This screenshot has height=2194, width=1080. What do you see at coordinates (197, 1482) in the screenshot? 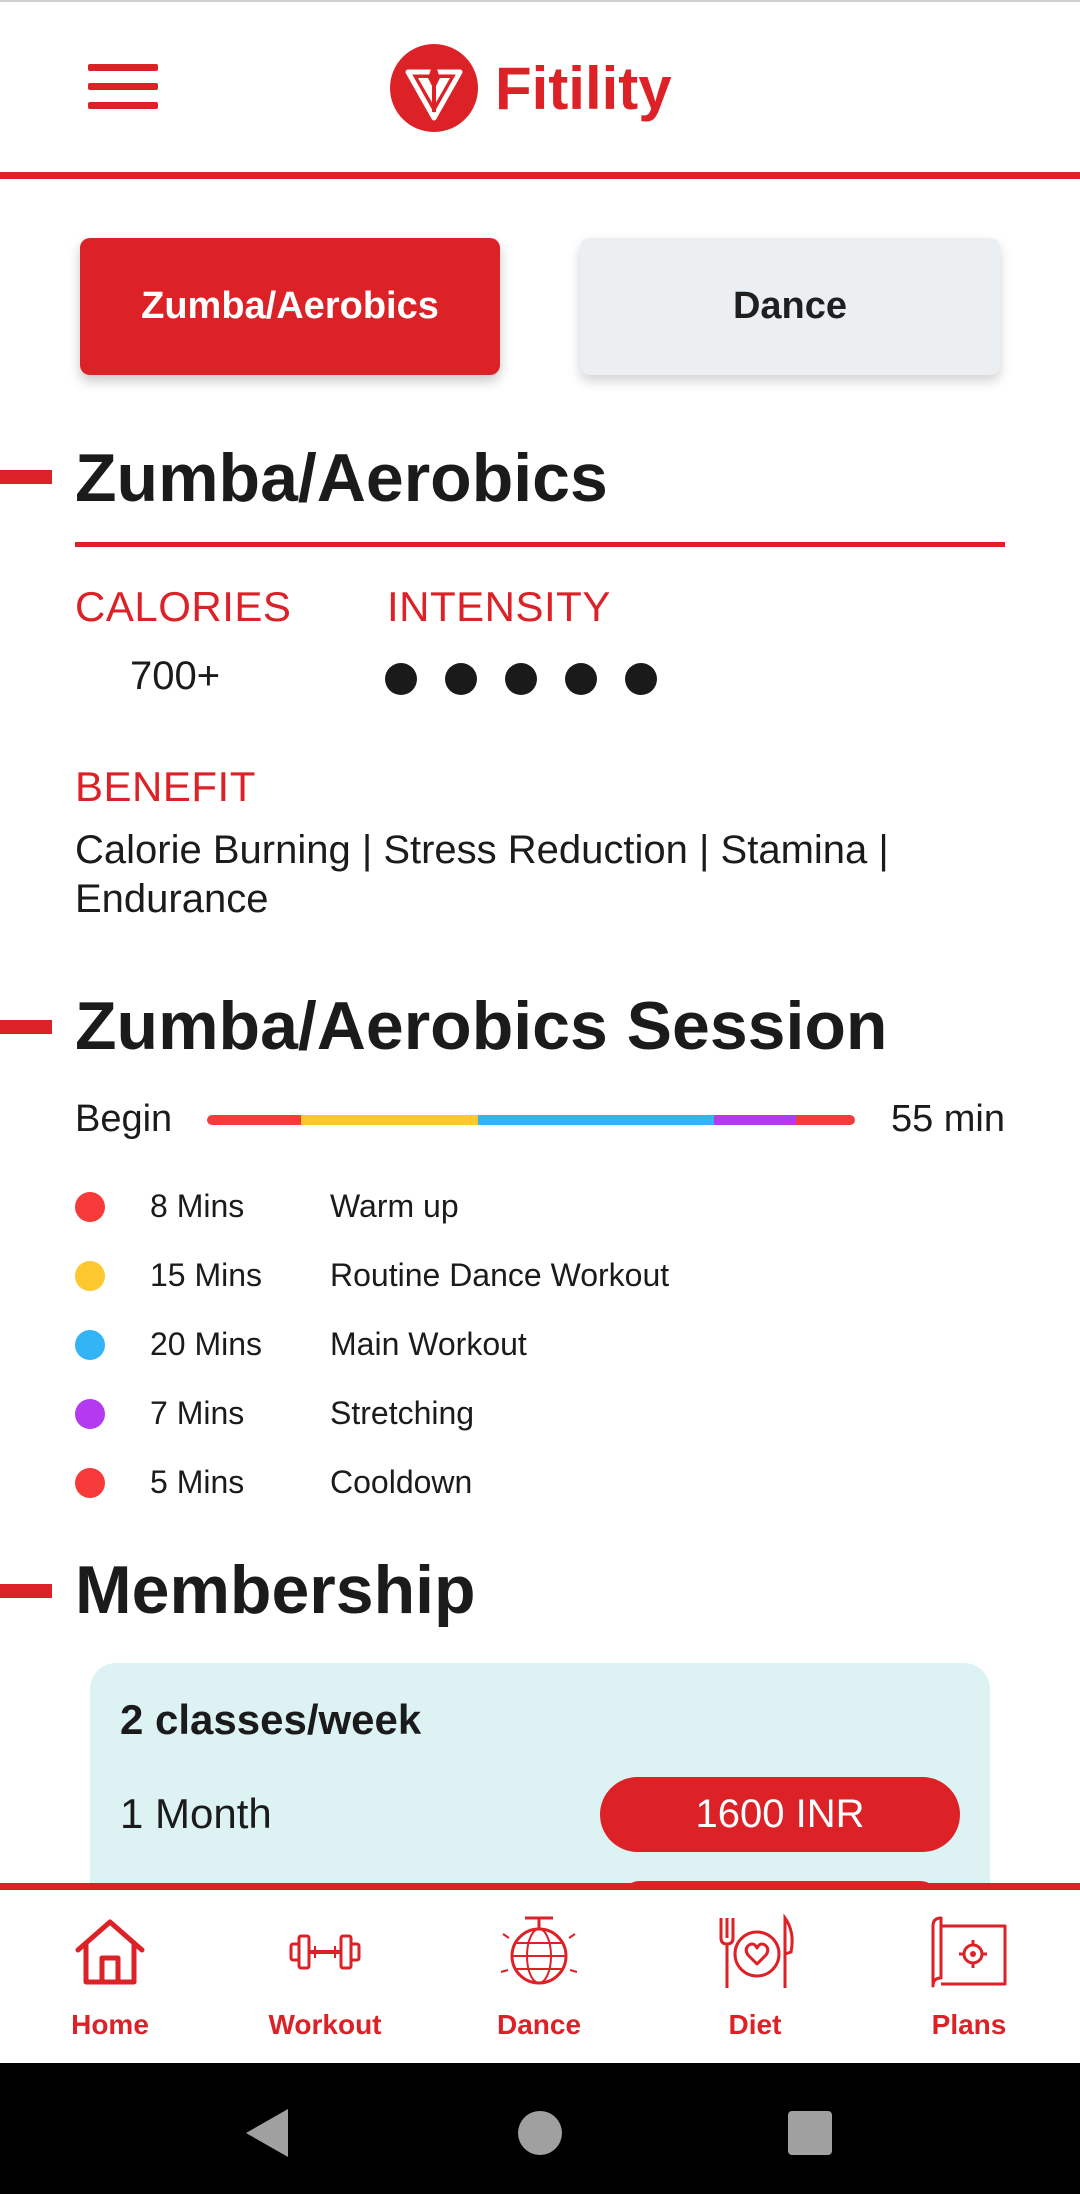
I see `segment-duration: 5 Mins` at bounding box center [197, 1482].